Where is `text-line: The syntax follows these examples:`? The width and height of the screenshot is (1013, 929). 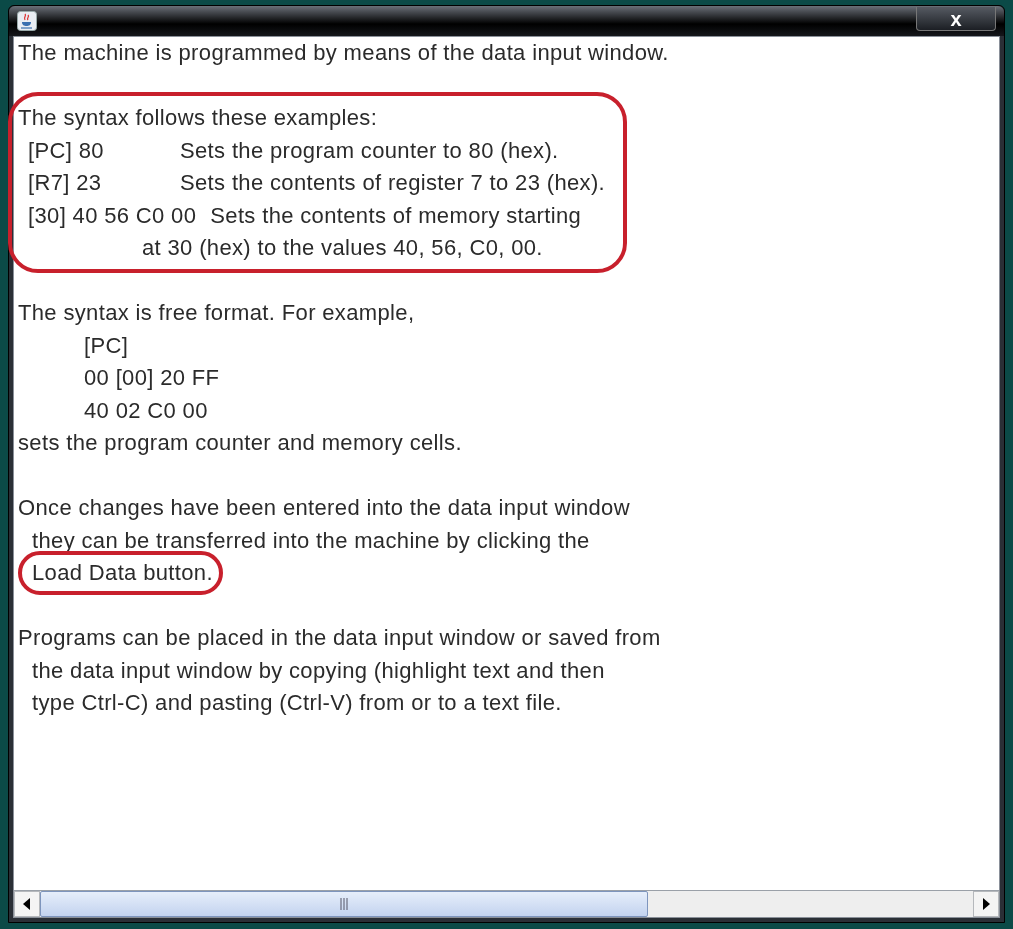 text-line: The syntax follows these examples: is located at coordinates (198, 118).